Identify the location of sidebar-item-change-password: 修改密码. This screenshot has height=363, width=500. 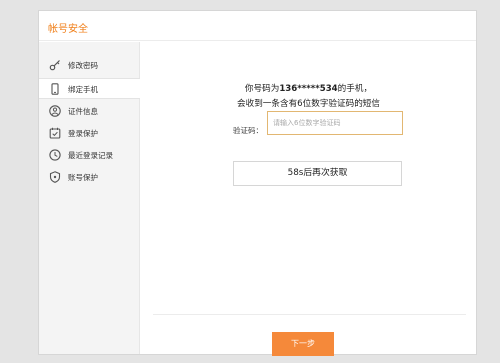
(89, 65).